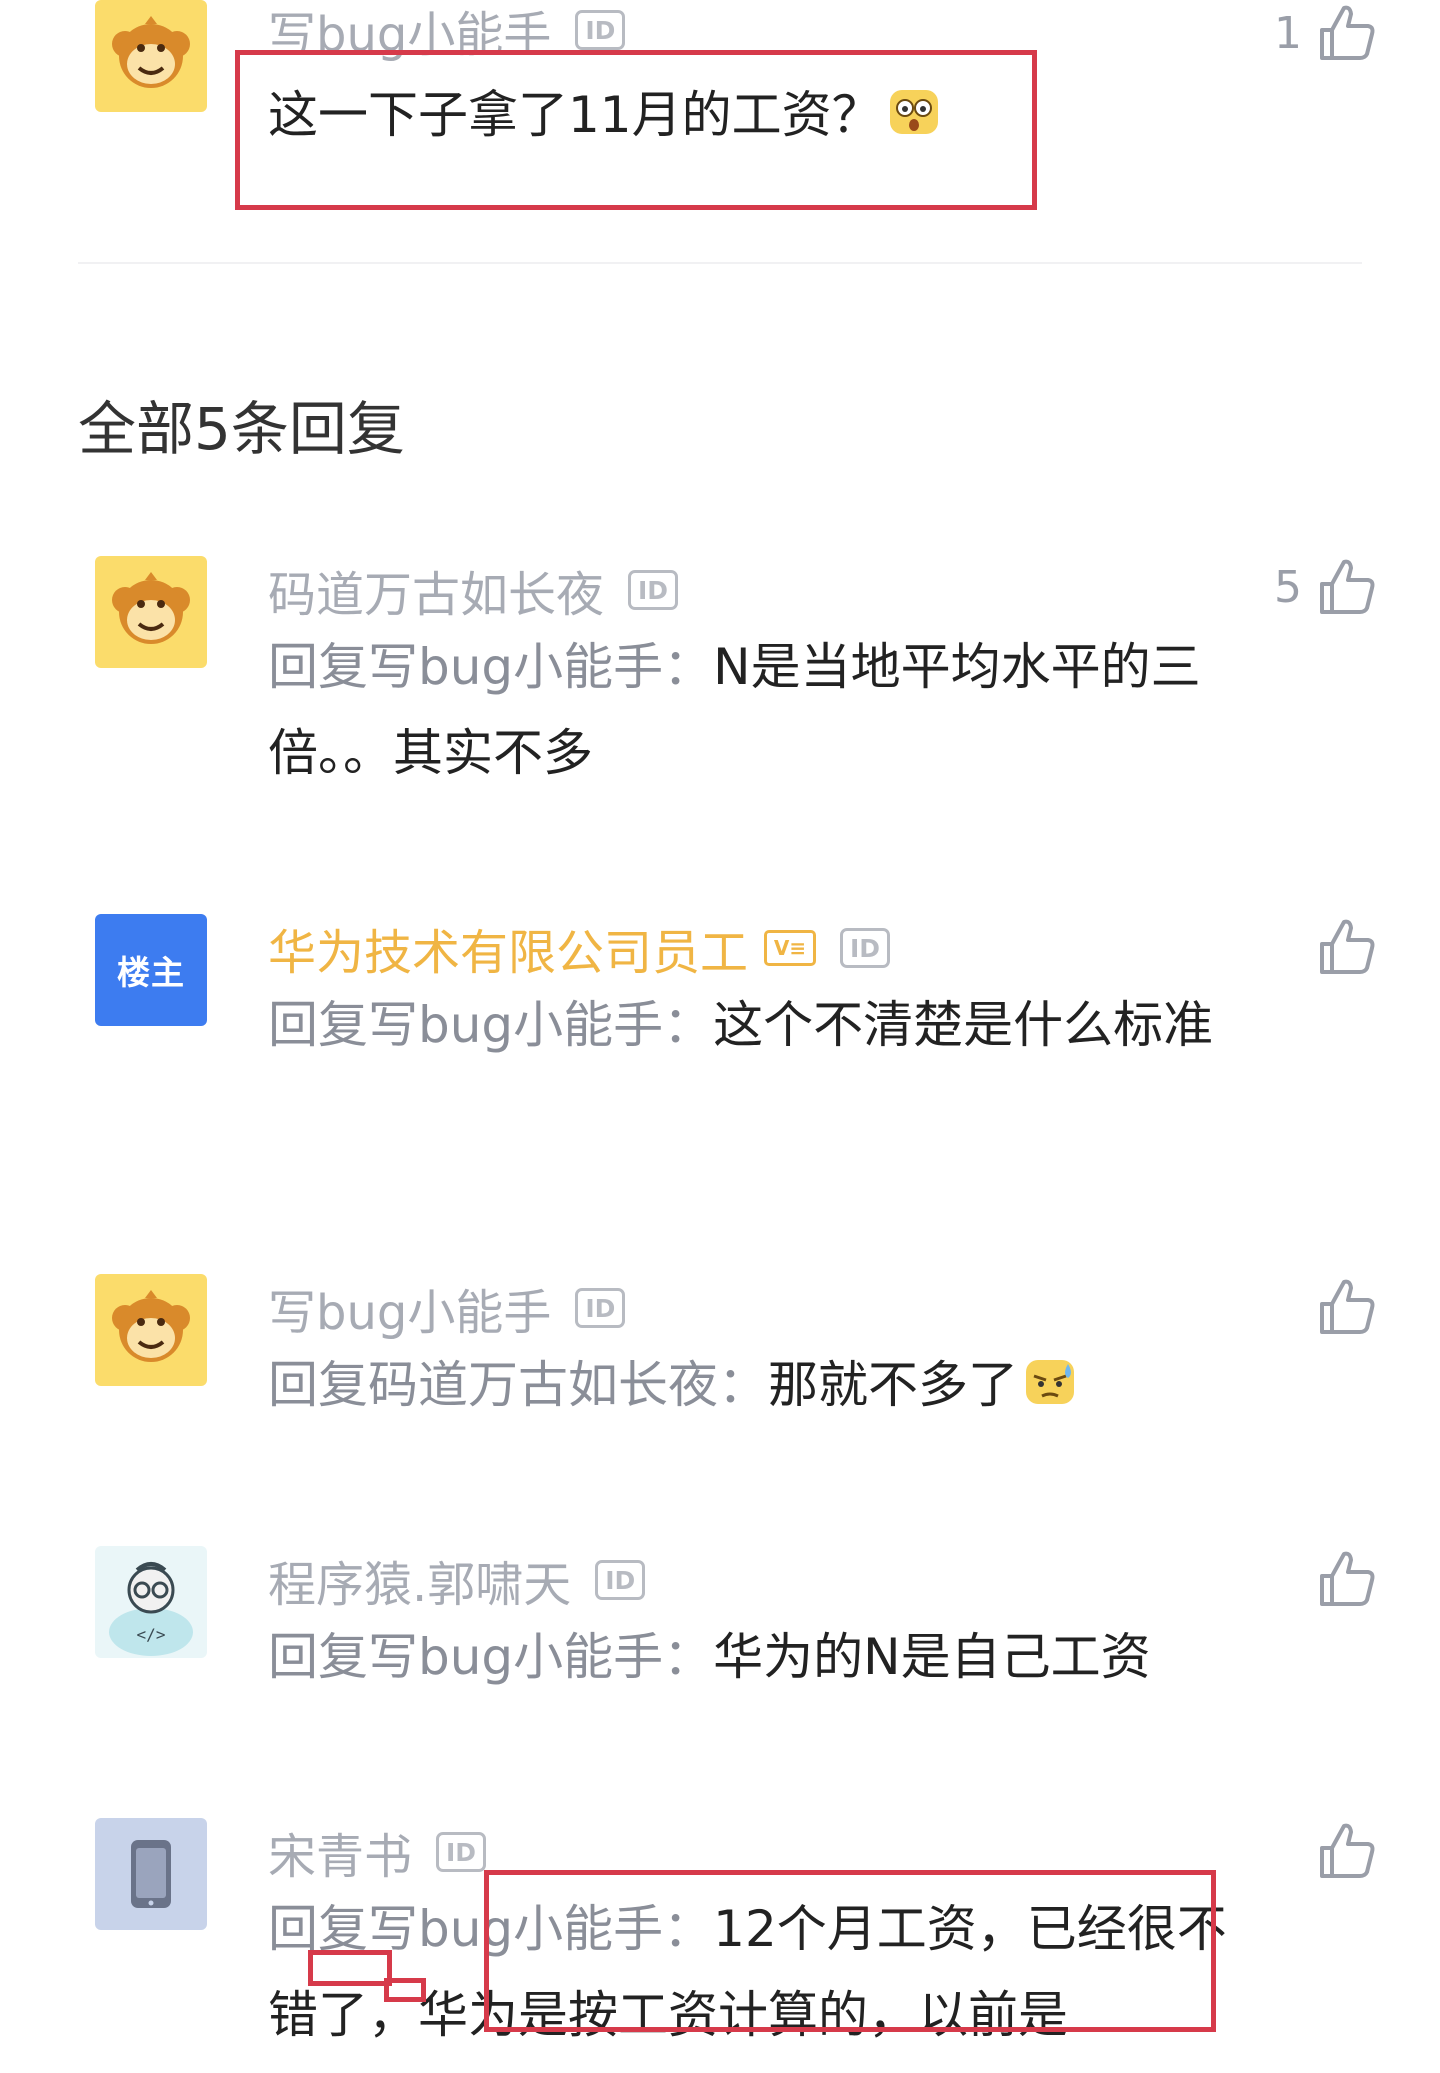 The width and height of the screenshot is (1440, 2073). Describe the element at coordinates (340, 1852) in the screenshot. I see `username: 宋青书` at that location.